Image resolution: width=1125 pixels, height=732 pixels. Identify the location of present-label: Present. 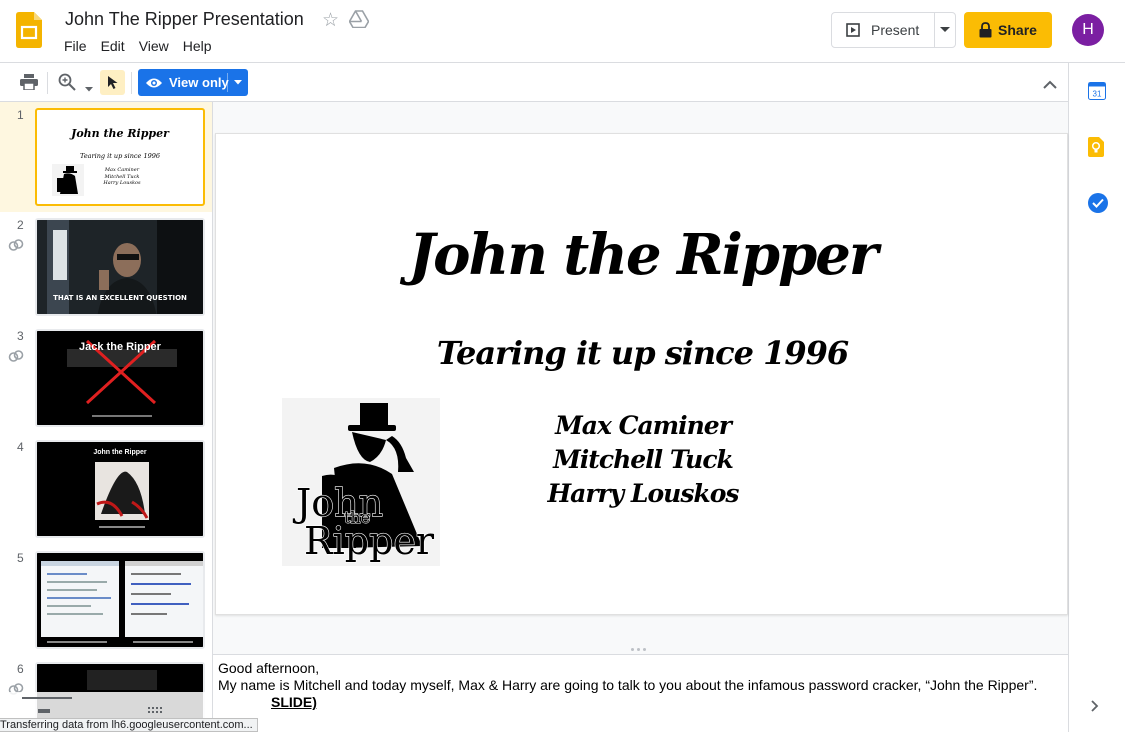
(895, 30).